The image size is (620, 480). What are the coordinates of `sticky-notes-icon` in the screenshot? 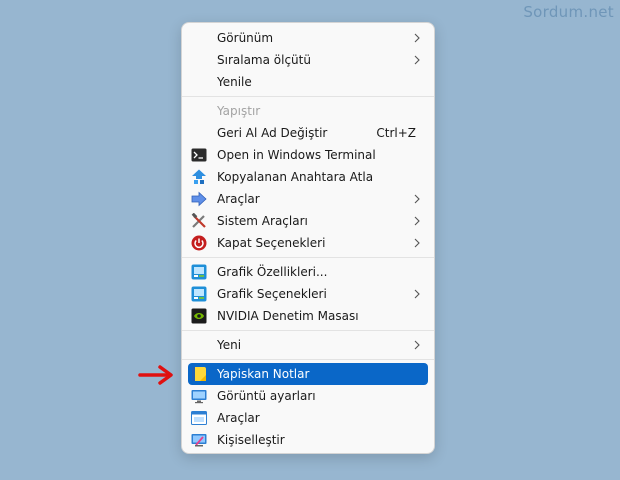 It's located at (199, 374).